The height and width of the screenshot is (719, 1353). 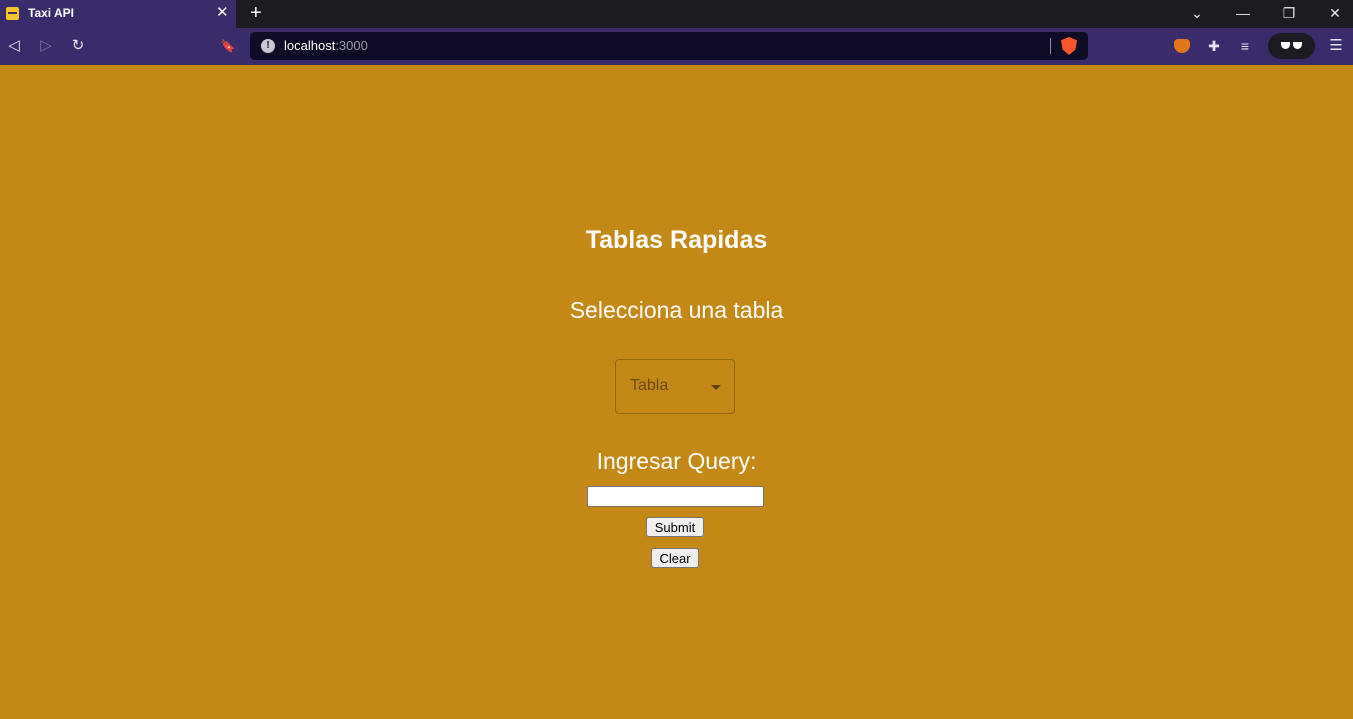 What do you see at coordinates (222, 13) in the screenshot?
I see `tab-close-icon: ✕` at bounding box center [222, 13].